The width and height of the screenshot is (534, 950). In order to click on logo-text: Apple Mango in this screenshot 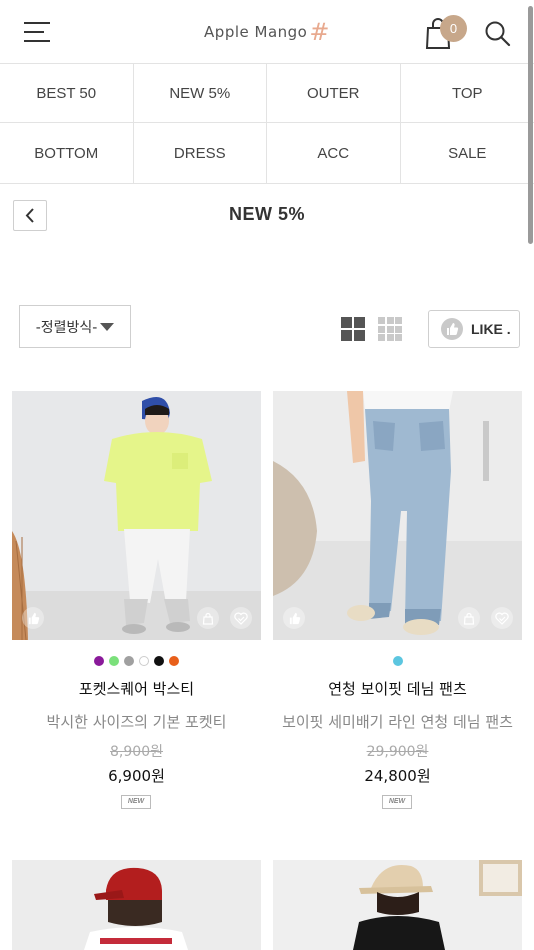, I will do `click(256, 32)`.